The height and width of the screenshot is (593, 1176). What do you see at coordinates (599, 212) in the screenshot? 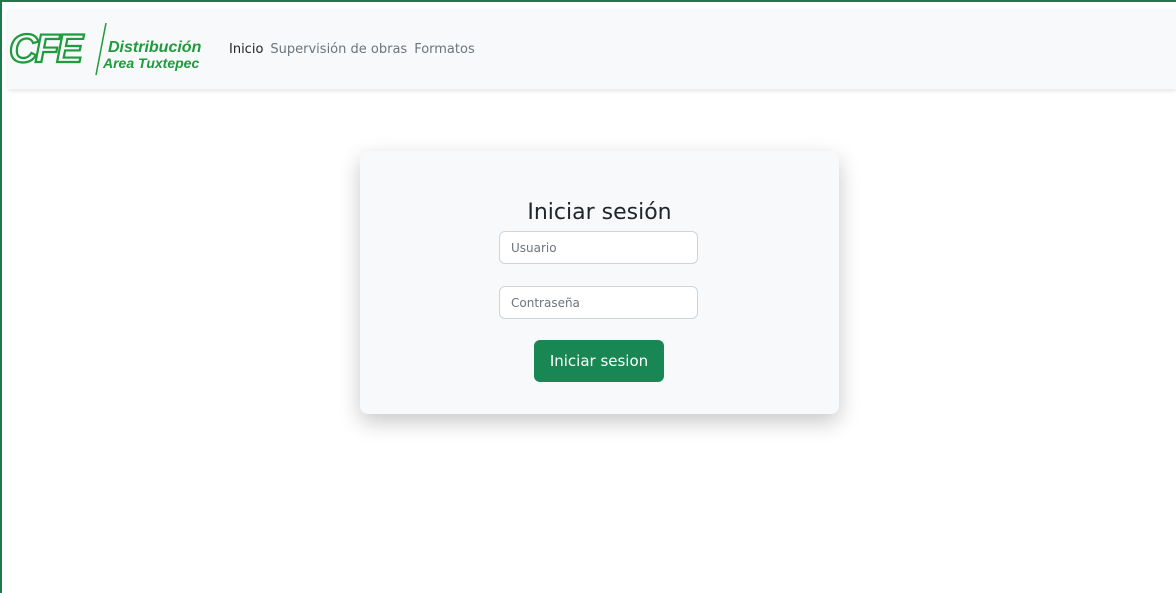
I see `login-title: Iniciar sesión` at bounding box center [599, 212].